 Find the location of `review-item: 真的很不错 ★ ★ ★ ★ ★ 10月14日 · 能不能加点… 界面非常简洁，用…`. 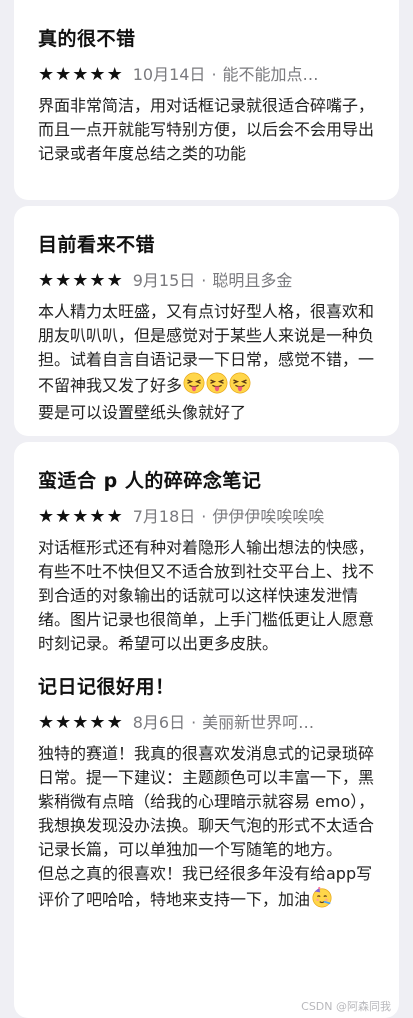

review-item: 真的很不错 ★ ★ ★ ★ ★ 10月14日 · 能不能加点… 界面非常简洁，用… is located at coordinates (207, 96).